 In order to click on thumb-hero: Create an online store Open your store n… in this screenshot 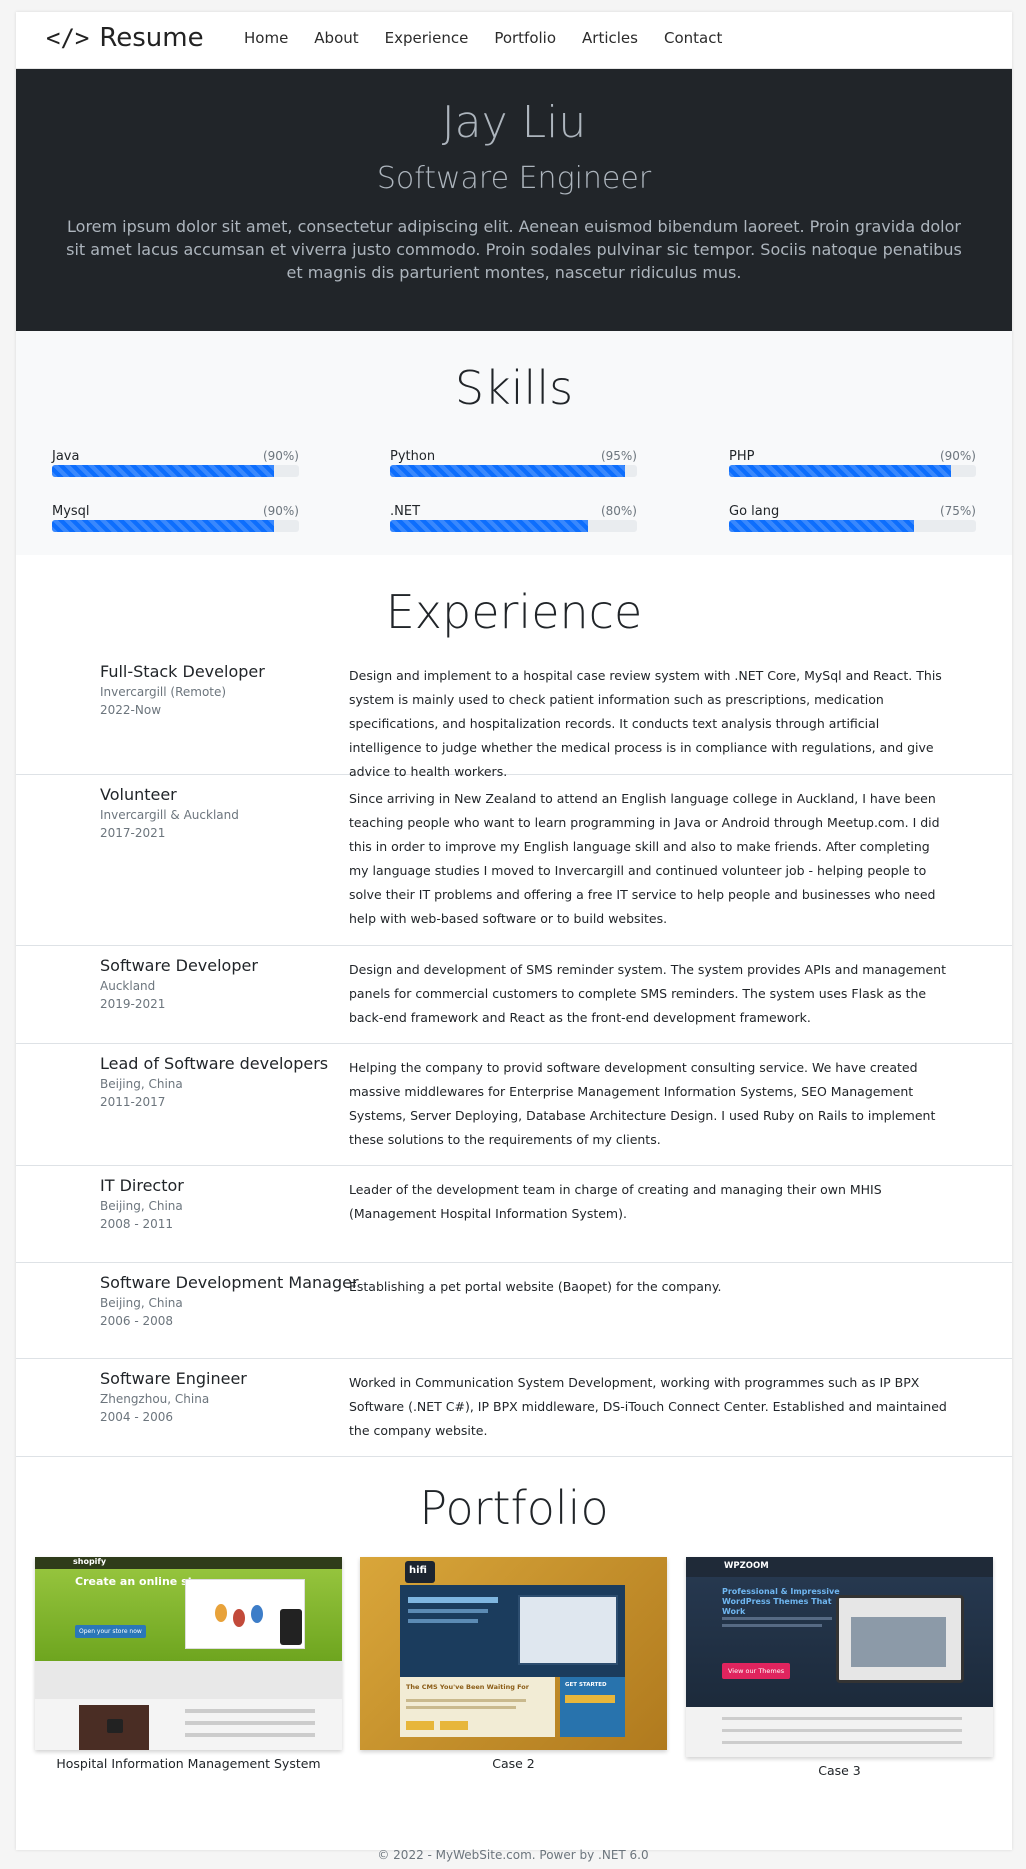, I will do `click(188, 1615)`.